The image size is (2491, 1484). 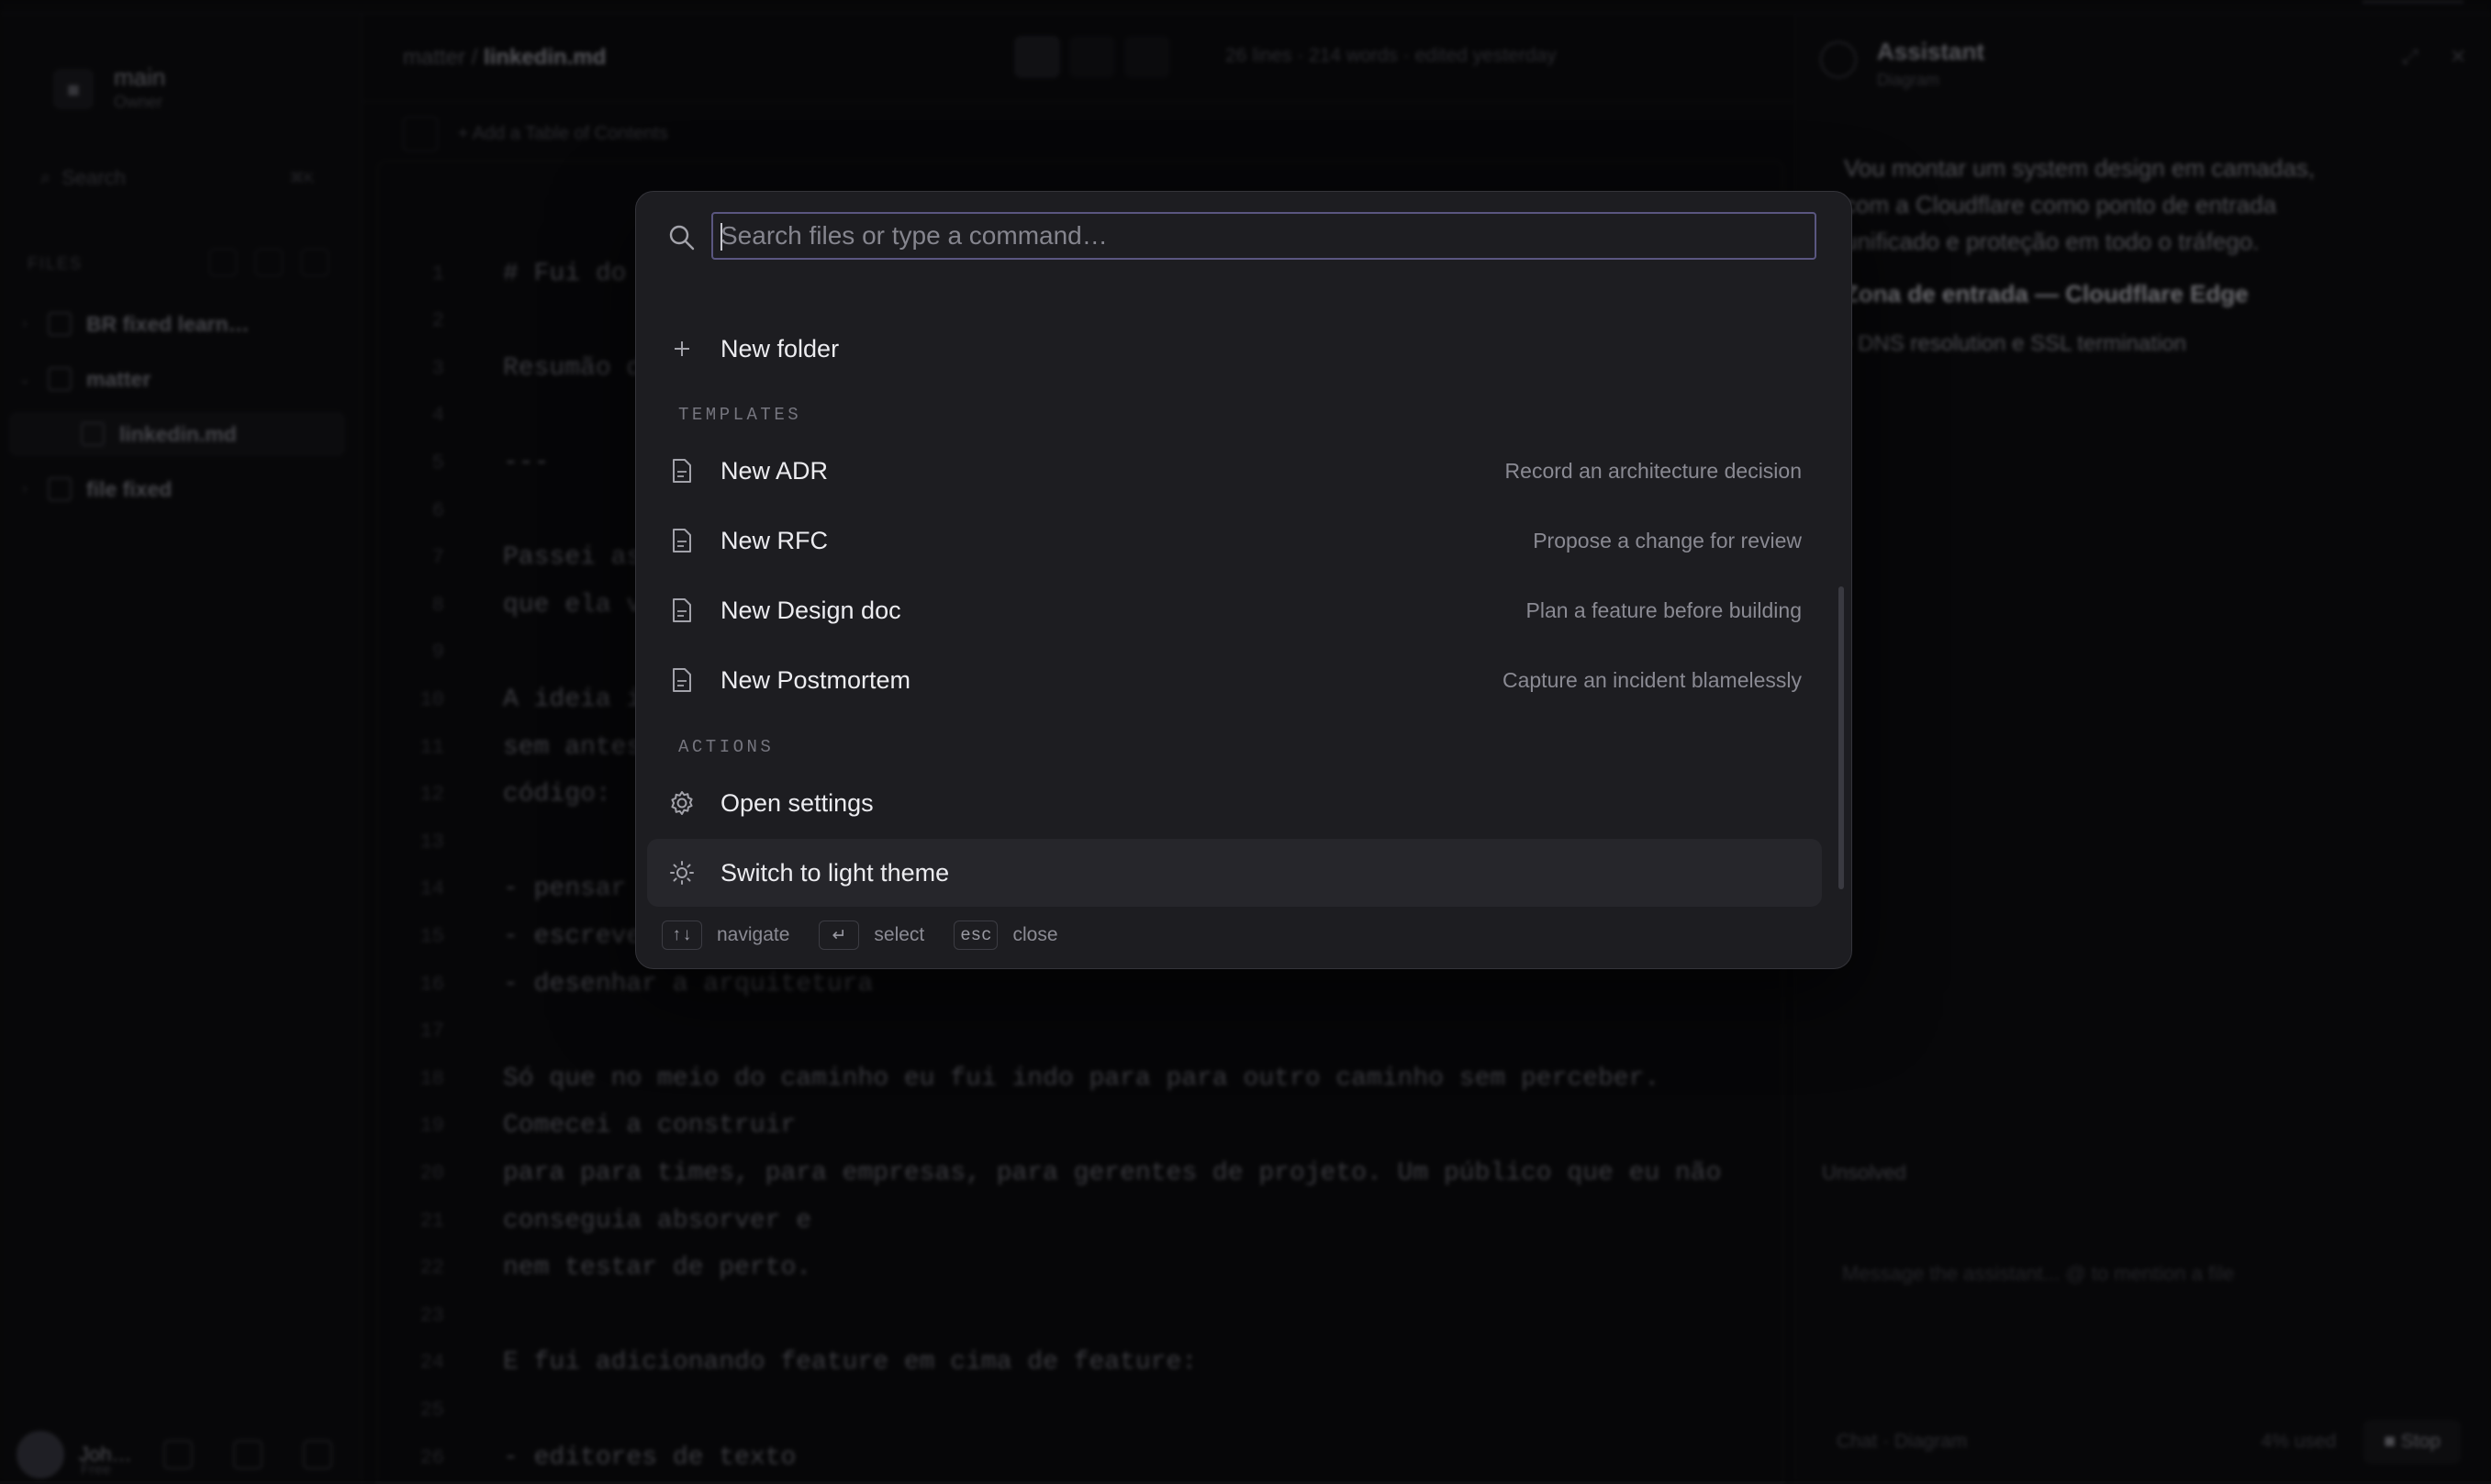 I want to click on command-search-input, so click(x=1263, y=236).